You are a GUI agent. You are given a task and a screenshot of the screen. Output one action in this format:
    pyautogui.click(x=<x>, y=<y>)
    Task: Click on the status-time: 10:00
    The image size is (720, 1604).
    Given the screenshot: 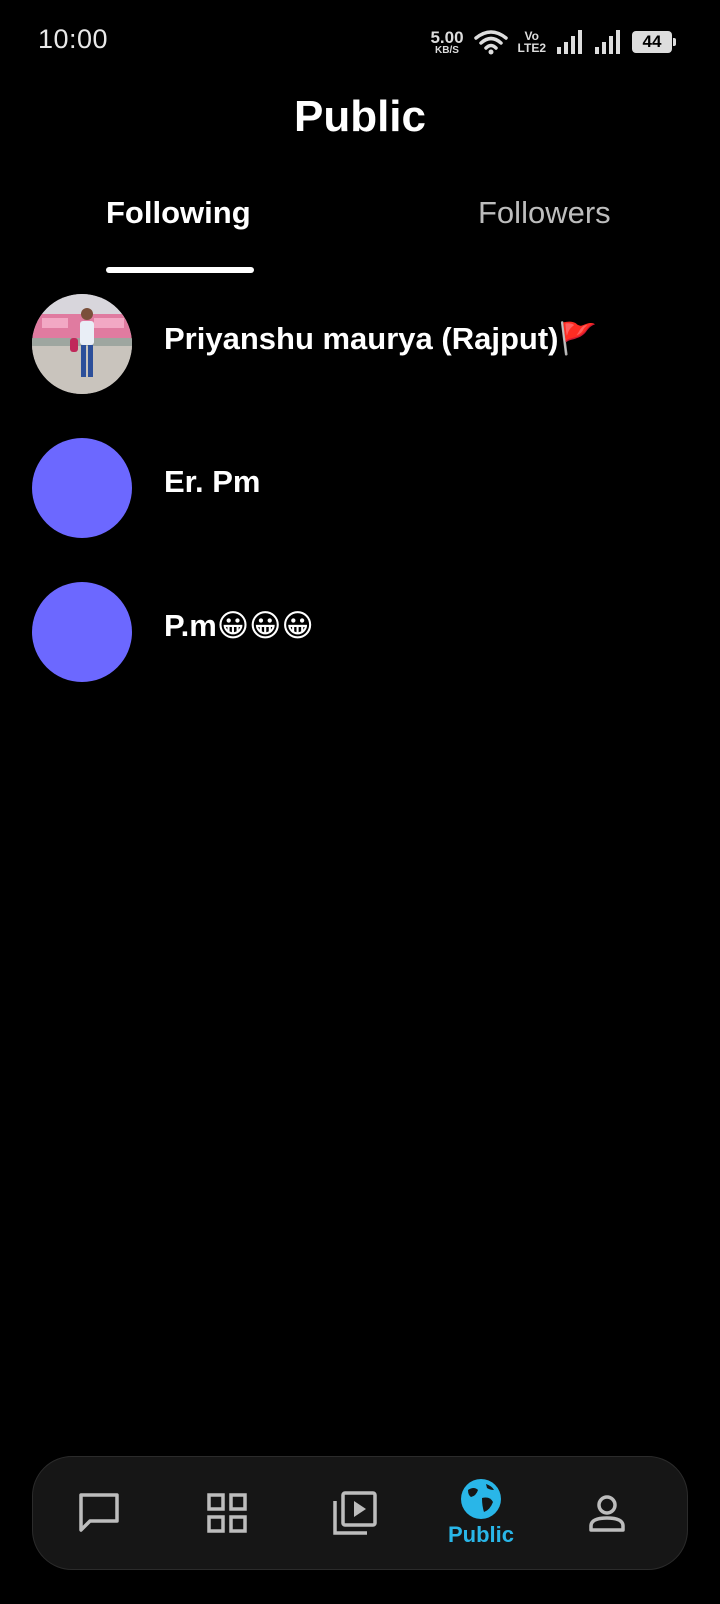 What is the action you would take?
    pyautogui.click(x=73, y=39)
    